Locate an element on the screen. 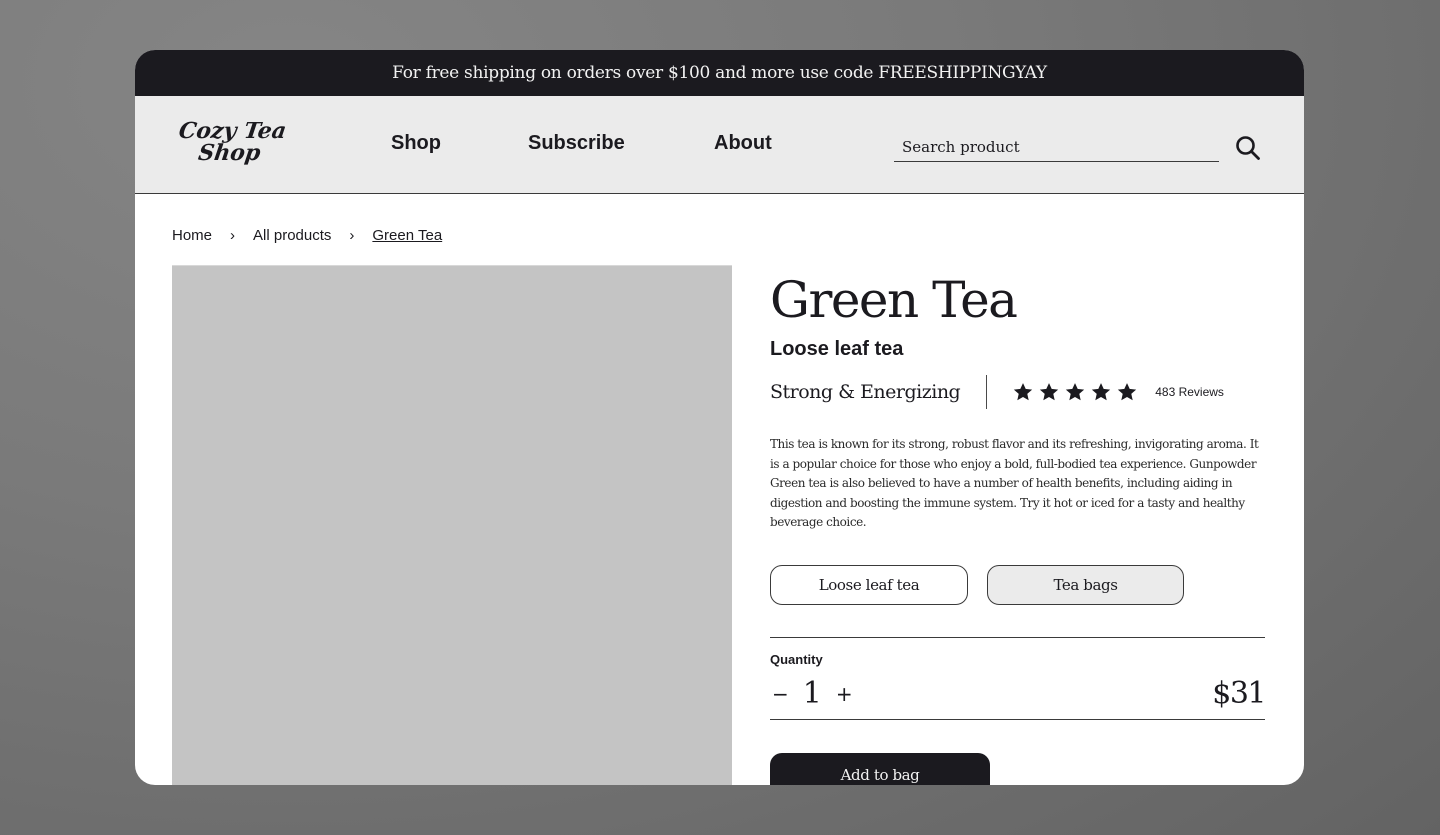 Image resolution: width=1440 pixels, height=835 pixels. product-tagline: Strong & Energizing is located at coordinates (865, 392).